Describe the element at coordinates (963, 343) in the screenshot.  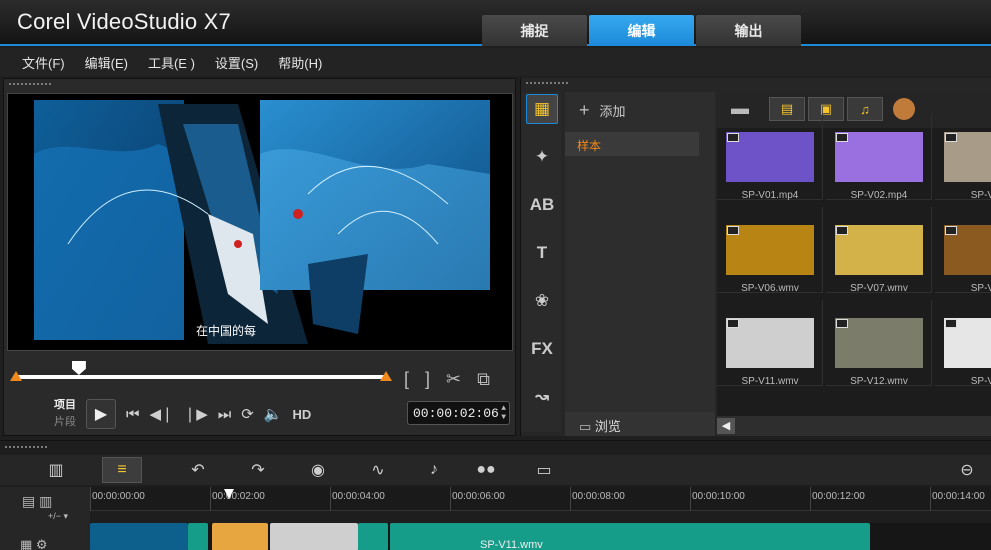
I see `media-thumbnail: SP-V13` at that location.